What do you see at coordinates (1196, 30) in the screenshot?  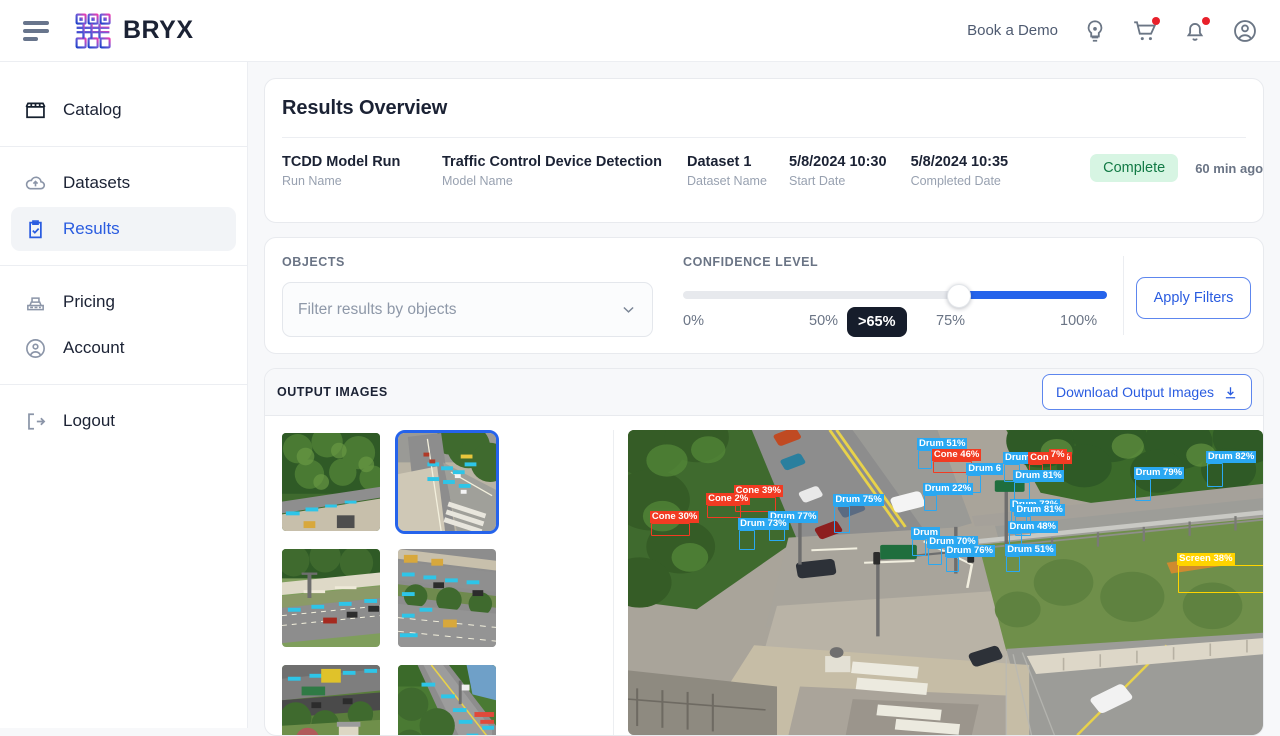 I see `notification-bell-icon` at bounding box center [1196, 30].